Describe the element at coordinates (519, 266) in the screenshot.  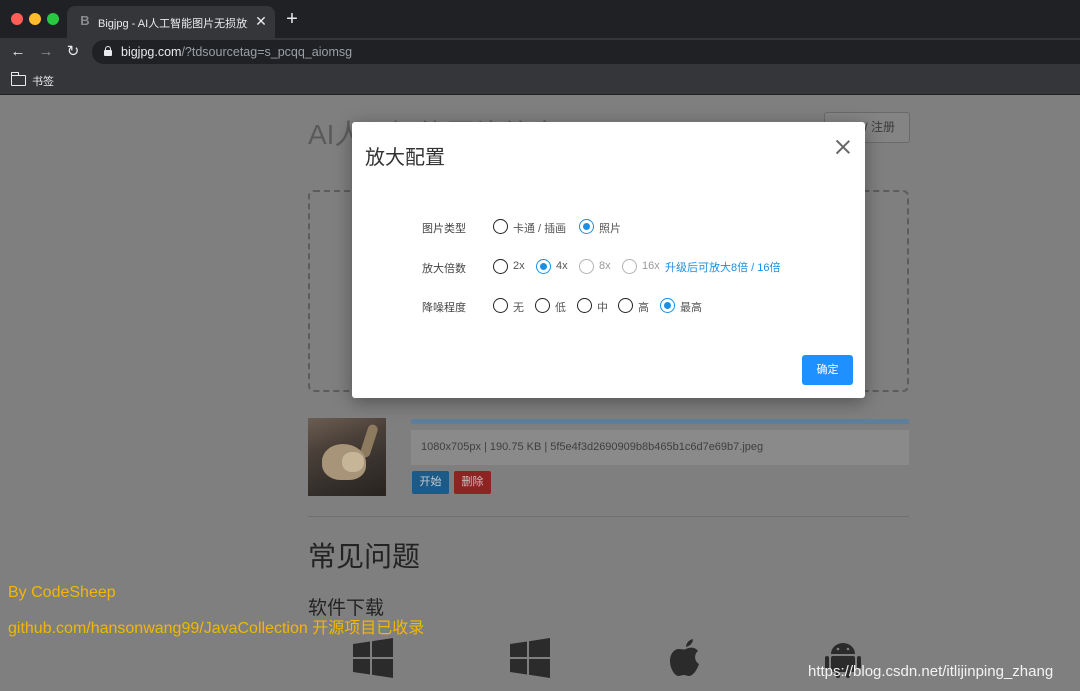
I see `option-label: 2x` at that location.